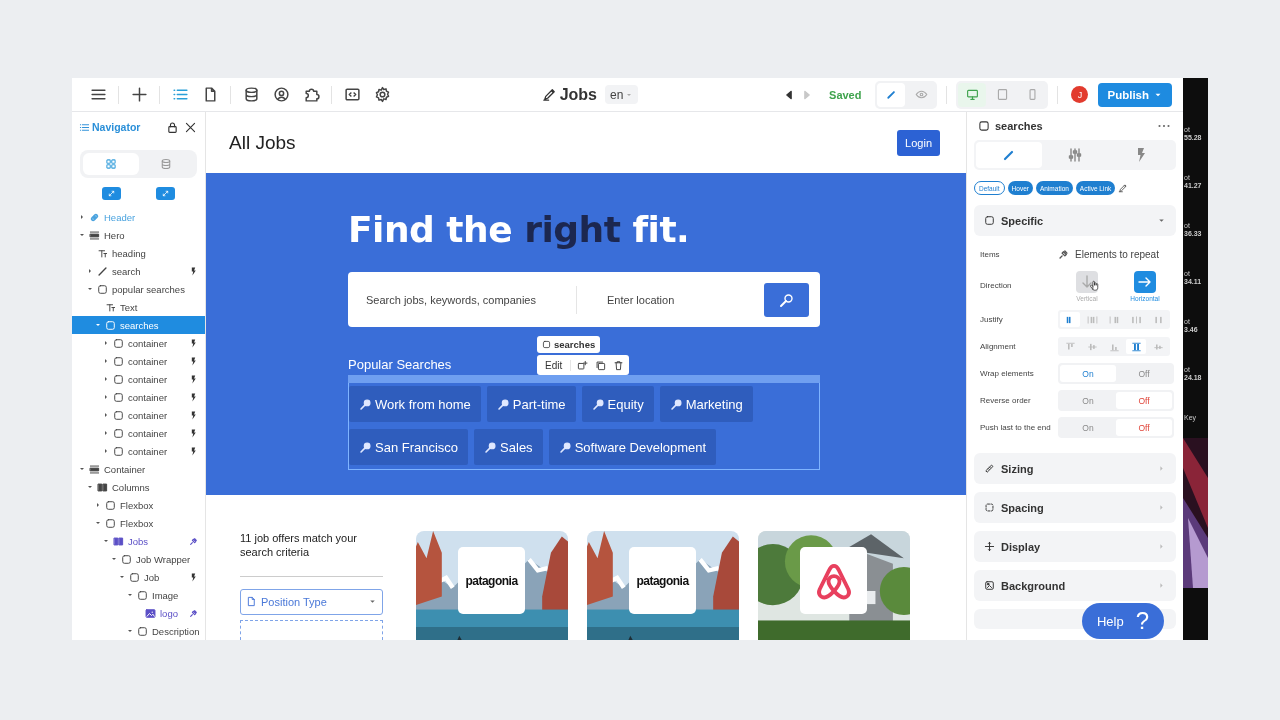 This screenshot has height=720, width=1280. I want to click on user-circle-button, so click(281, 94).